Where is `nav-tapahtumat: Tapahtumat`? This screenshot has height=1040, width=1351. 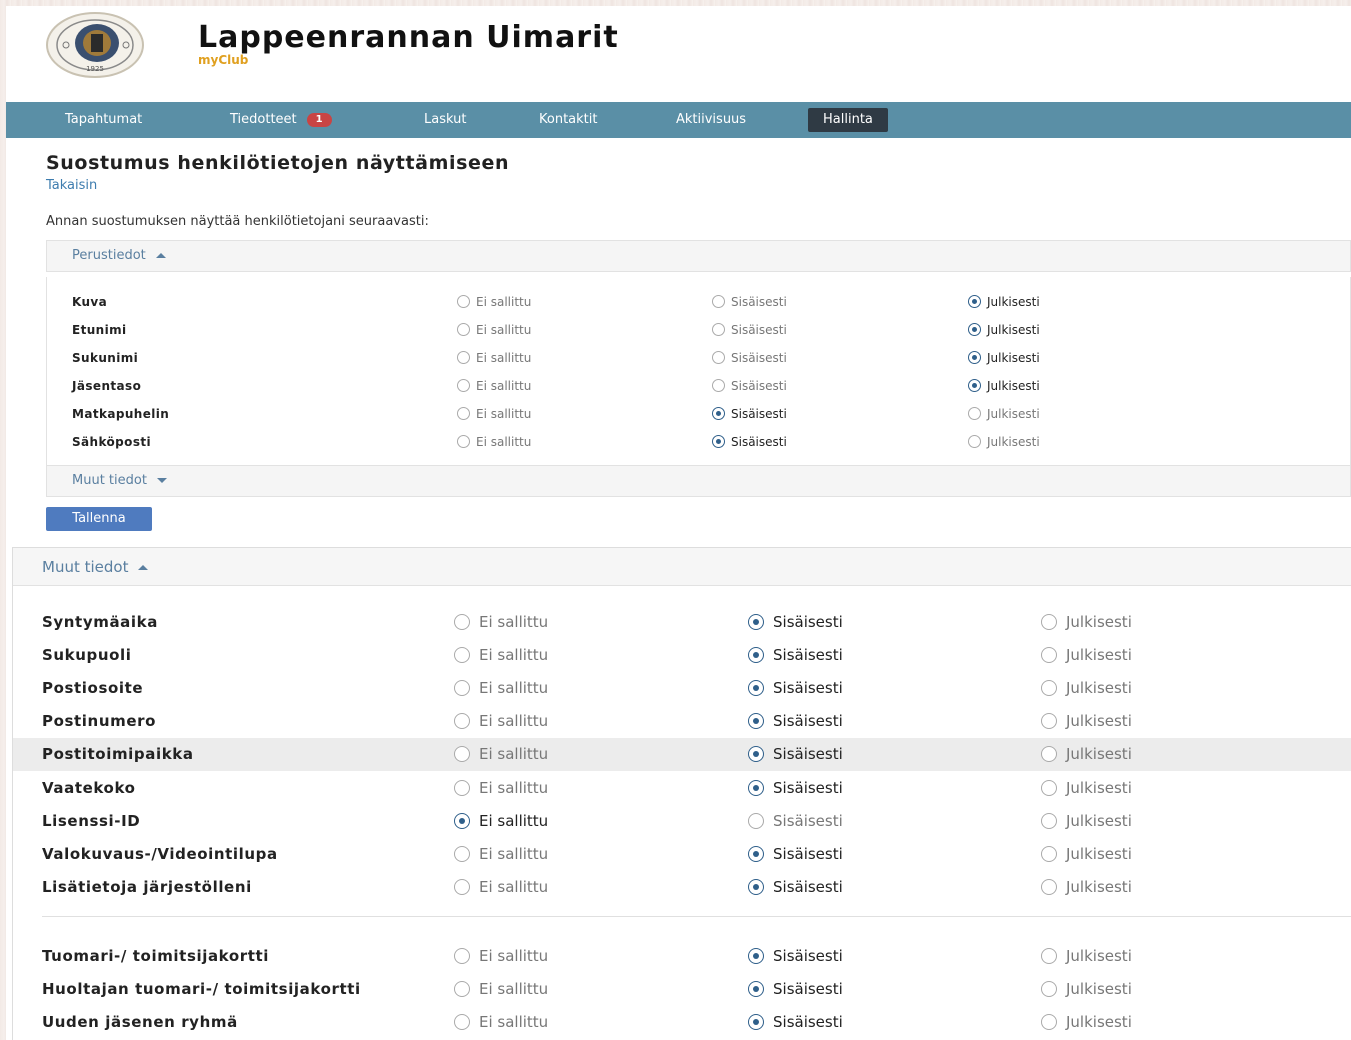 nav-tapahtumat: Tapahtumat is located at coordinates (103, 120).